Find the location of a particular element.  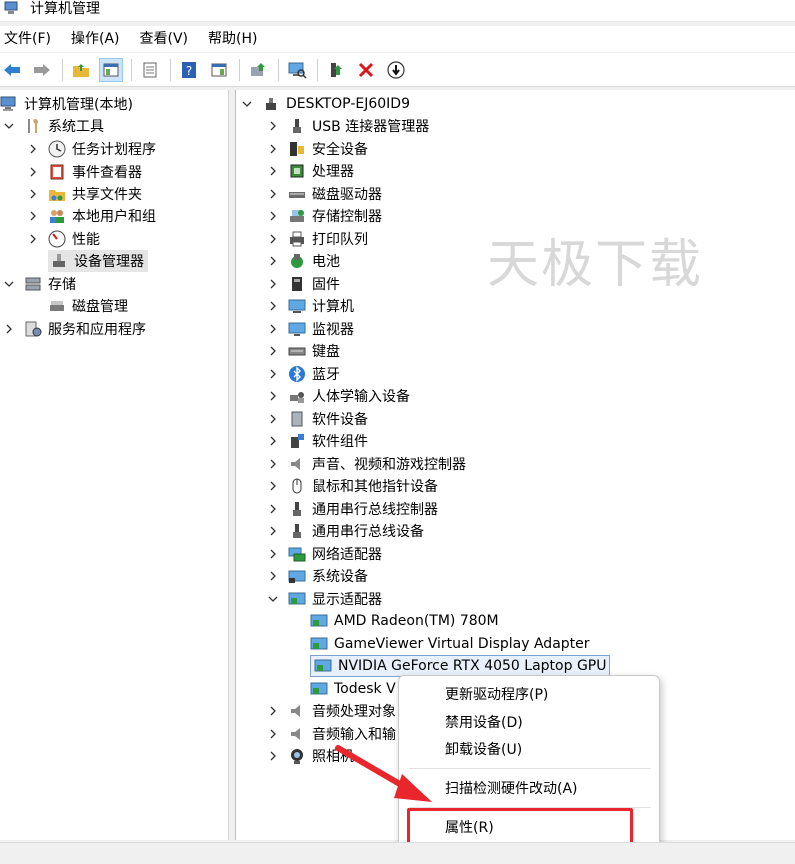

device-category: 网络适配器 is located at coordinates (324, 554).